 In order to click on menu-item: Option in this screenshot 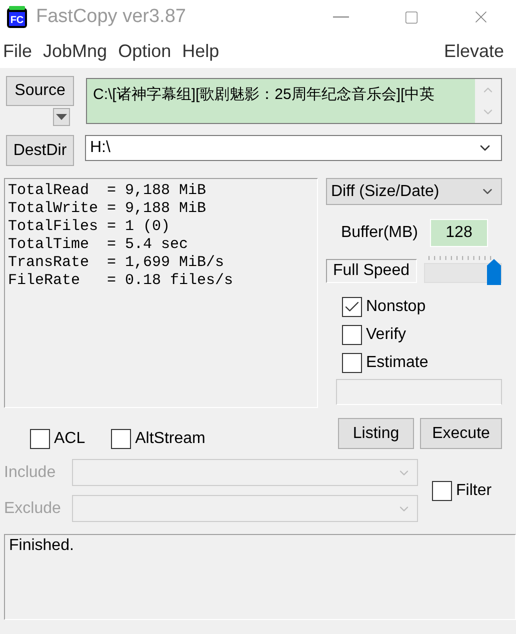, I will do `click(149, 51)`.